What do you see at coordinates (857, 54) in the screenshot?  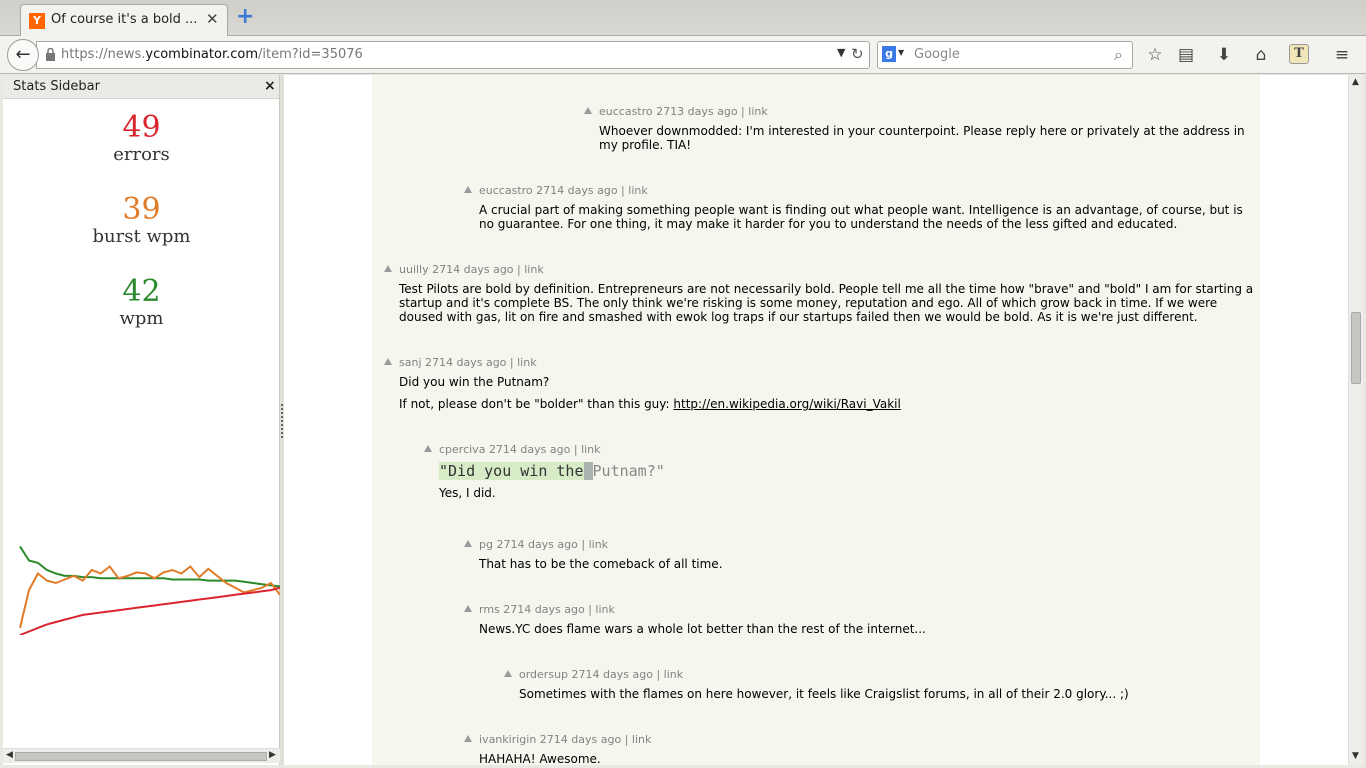 I see `reload-icon: ↻` at bounding box center [857, 54].